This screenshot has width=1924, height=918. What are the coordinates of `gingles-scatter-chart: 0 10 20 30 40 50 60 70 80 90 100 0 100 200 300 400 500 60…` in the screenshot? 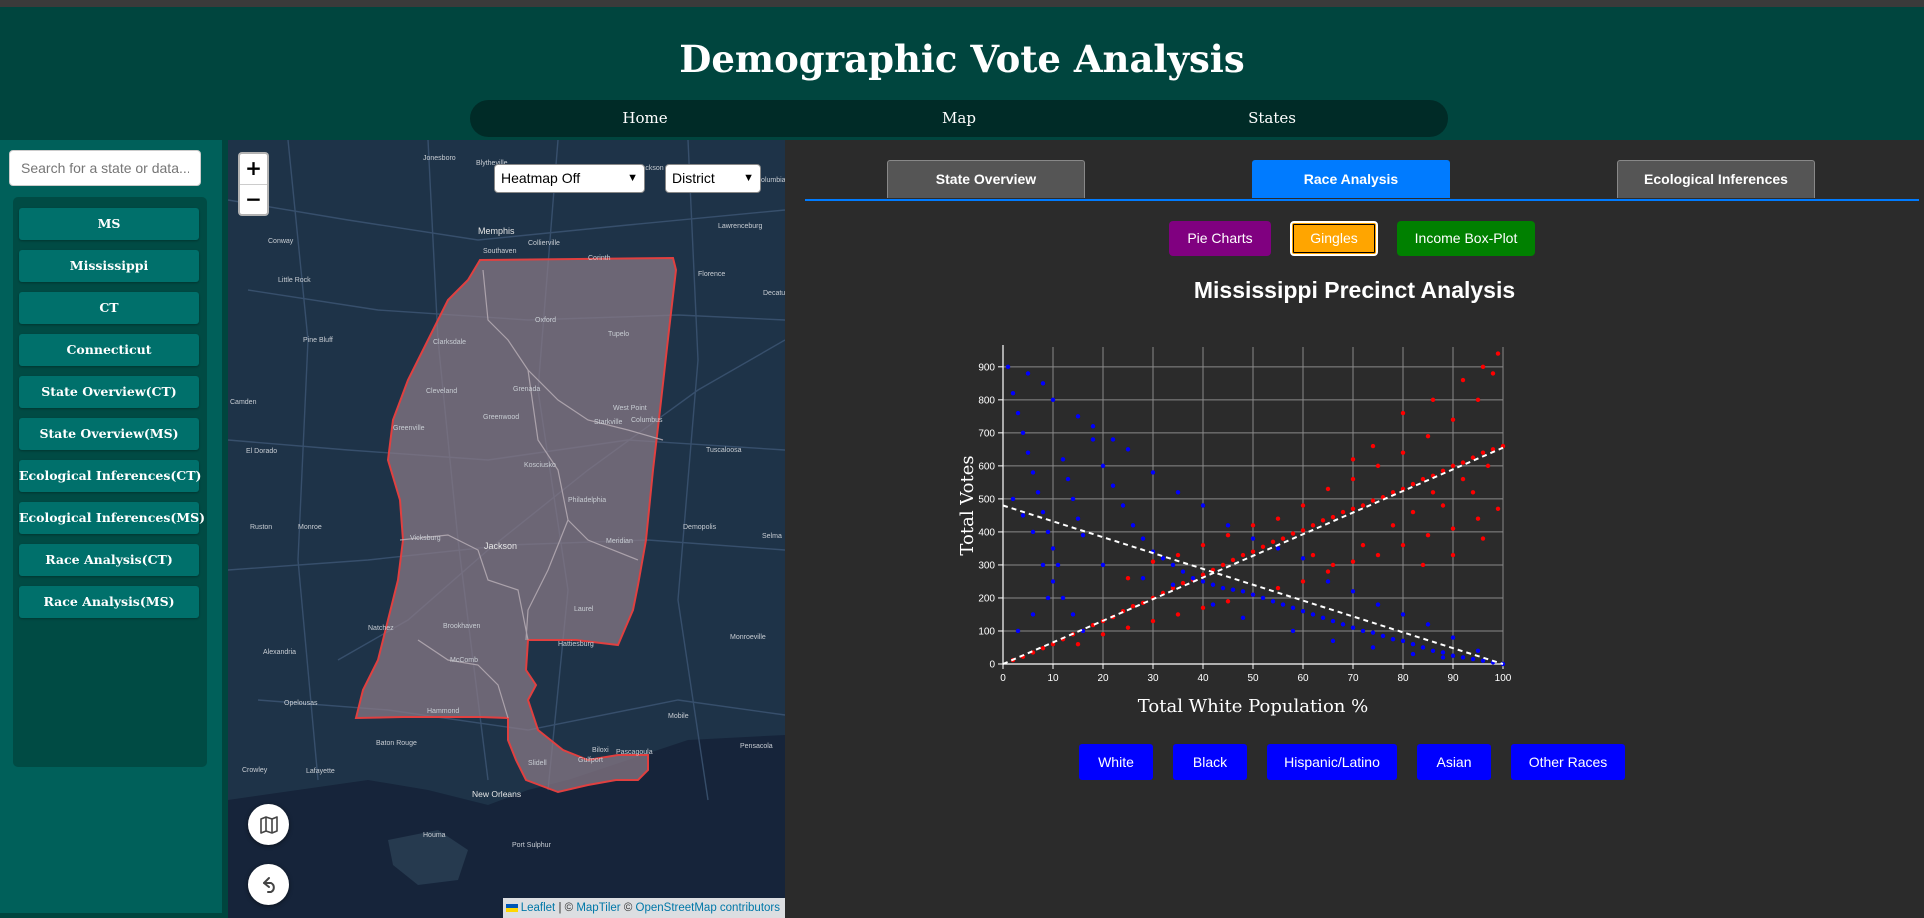 It's located at (1234, 531).